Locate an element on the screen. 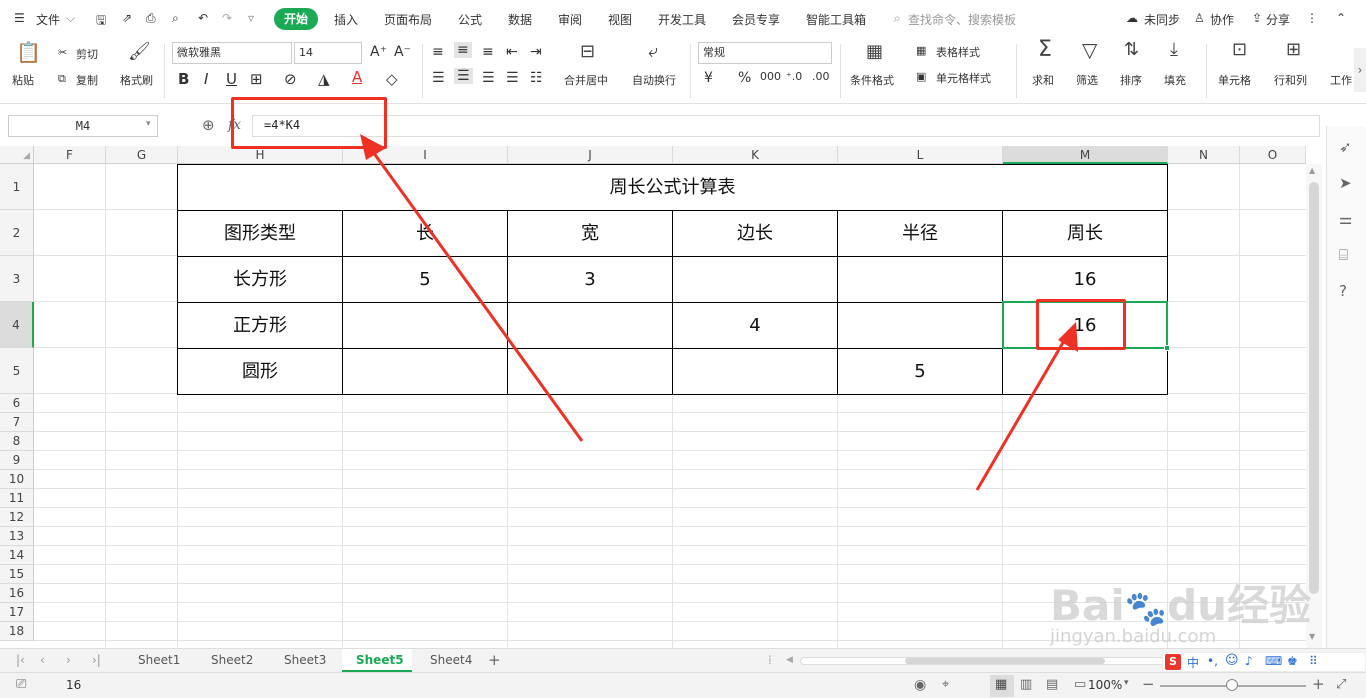 The width and height of the screenshot is (1366, 698). fullscreen-icon: ▭ is located at coordinates (1080, 684).